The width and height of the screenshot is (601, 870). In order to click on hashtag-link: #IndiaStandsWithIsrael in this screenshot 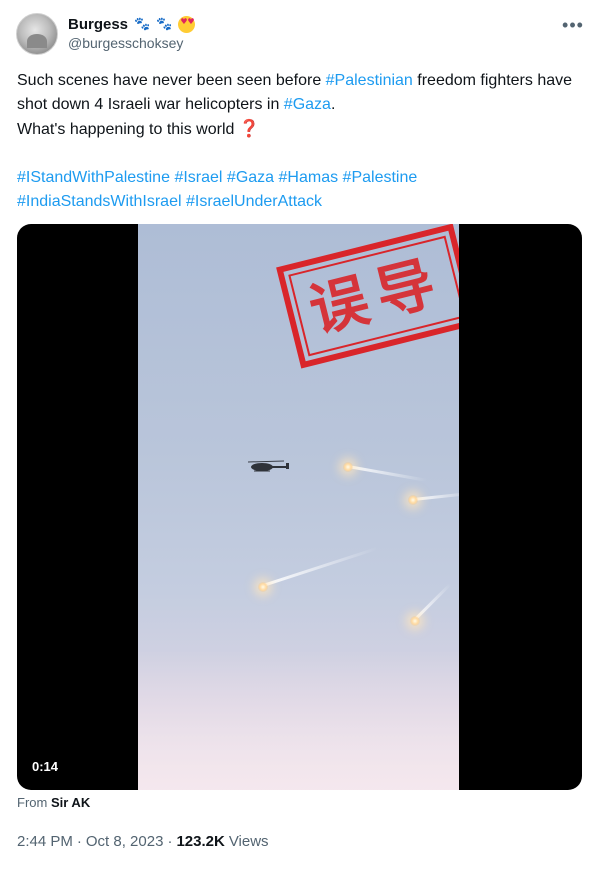, I will do `click(99, 201)`.